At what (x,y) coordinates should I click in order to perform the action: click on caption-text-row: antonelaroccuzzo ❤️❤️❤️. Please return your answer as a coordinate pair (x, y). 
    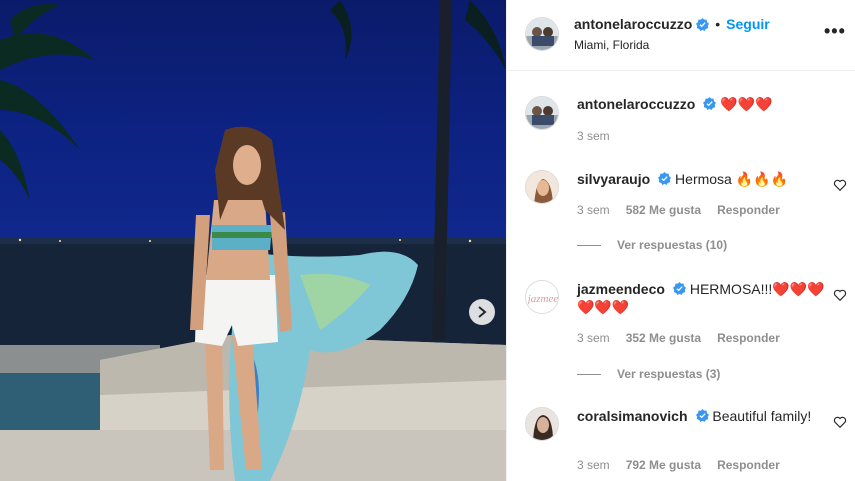
    Looking at the image, I should click on (702, 104).